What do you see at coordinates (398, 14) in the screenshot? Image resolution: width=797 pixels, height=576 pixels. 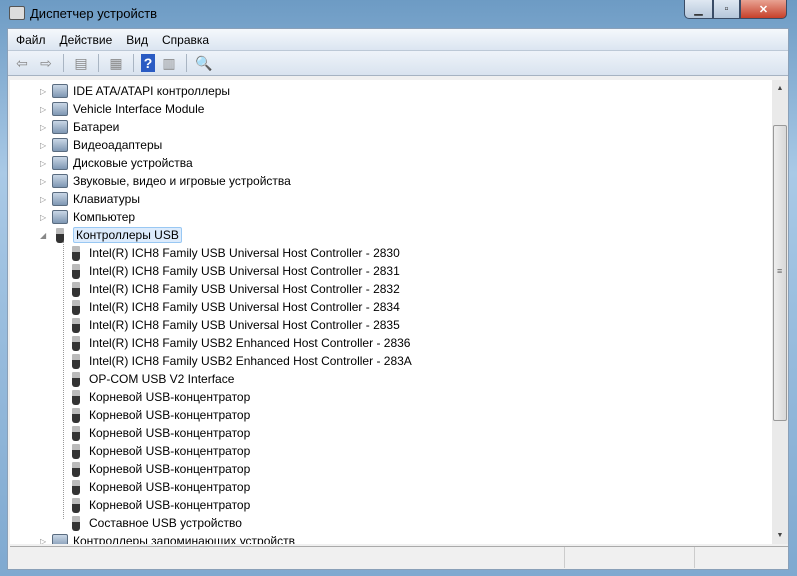 I see `title-bar: Диспетчер устройств ▁ ▫ ✕` at bounding box center [398, 14].